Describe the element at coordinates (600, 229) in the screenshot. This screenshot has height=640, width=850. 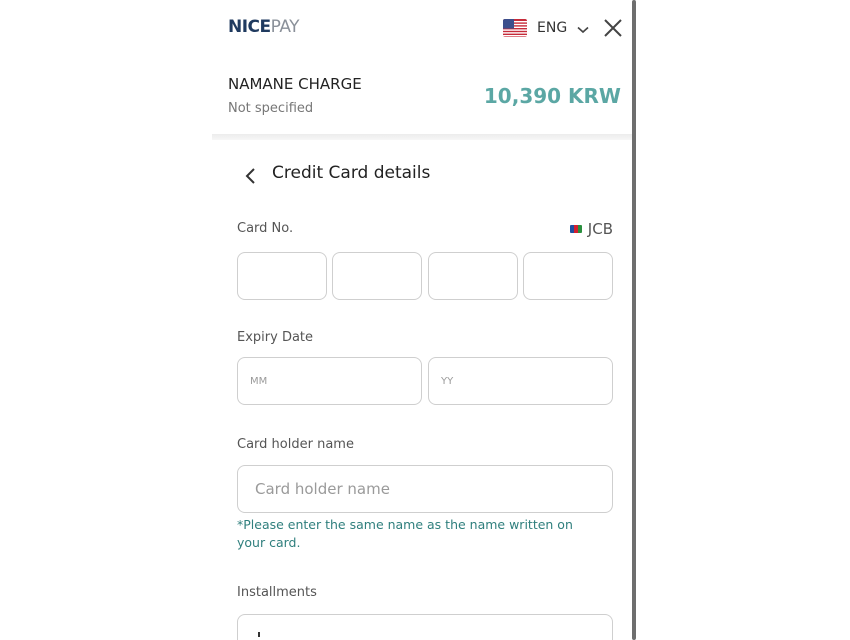
I see `card-brand-label: JCB` at that location.